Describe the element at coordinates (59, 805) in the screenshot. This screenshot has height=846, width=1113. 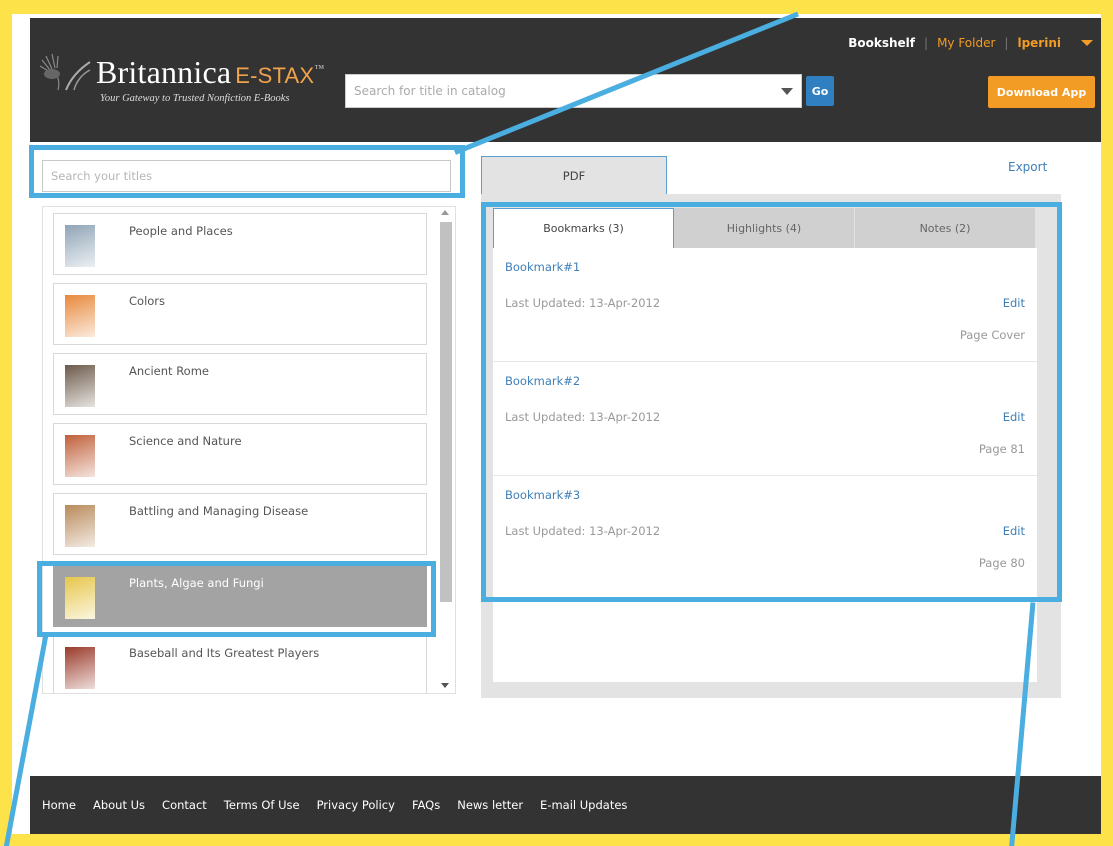
I see `footer-link-home: Home` at that location.